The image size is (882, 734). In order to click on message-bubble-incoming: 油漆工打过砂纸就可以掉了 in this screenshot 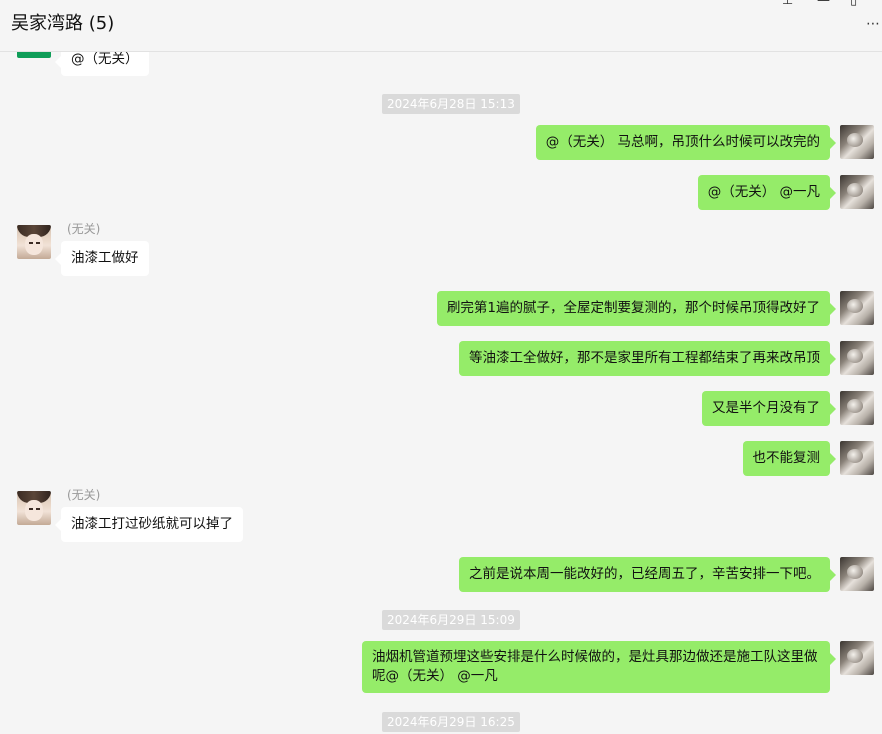, I will do `click(149, 524)`.